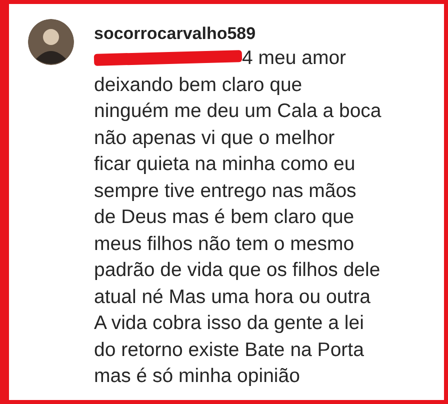 This screenshot has width=448, height=404. What do you see at coordinates (197, 376) in the screenshot?
I see `comment-text: mas é só minha opinião` at bounding box center [197, 376].